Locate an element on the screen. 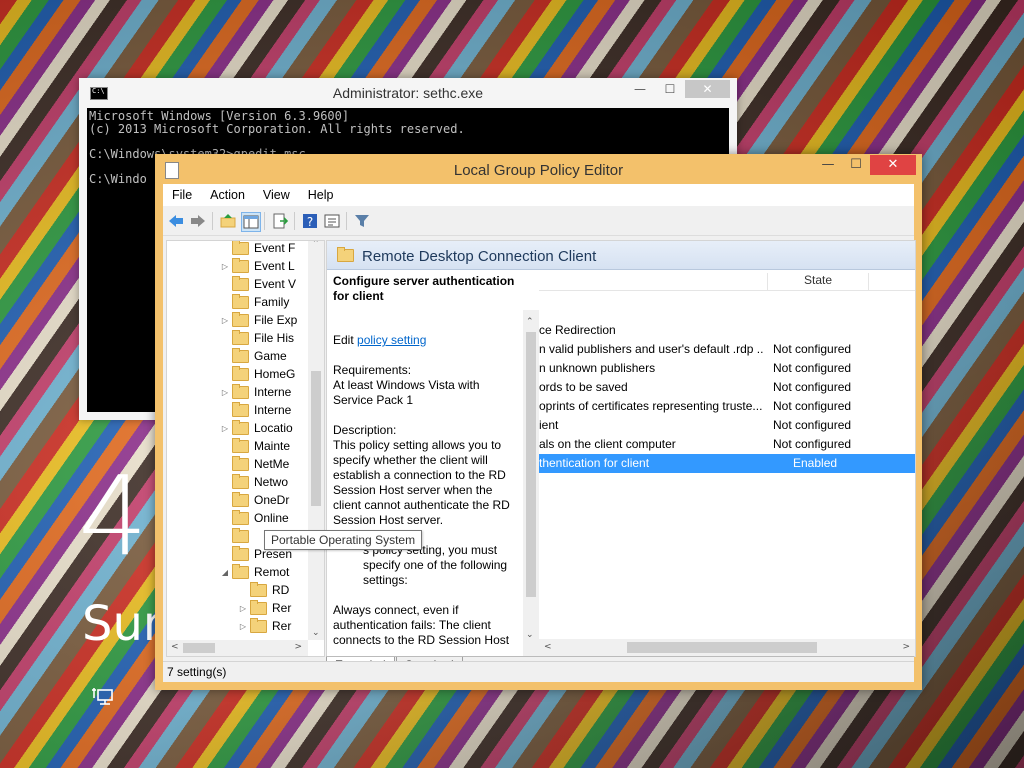 The width and height of the screenshot is (1024, 768). cmd-titlebar: Administrator: sethc.exe — ☐ ✕ is located at coordinates (408, 92).